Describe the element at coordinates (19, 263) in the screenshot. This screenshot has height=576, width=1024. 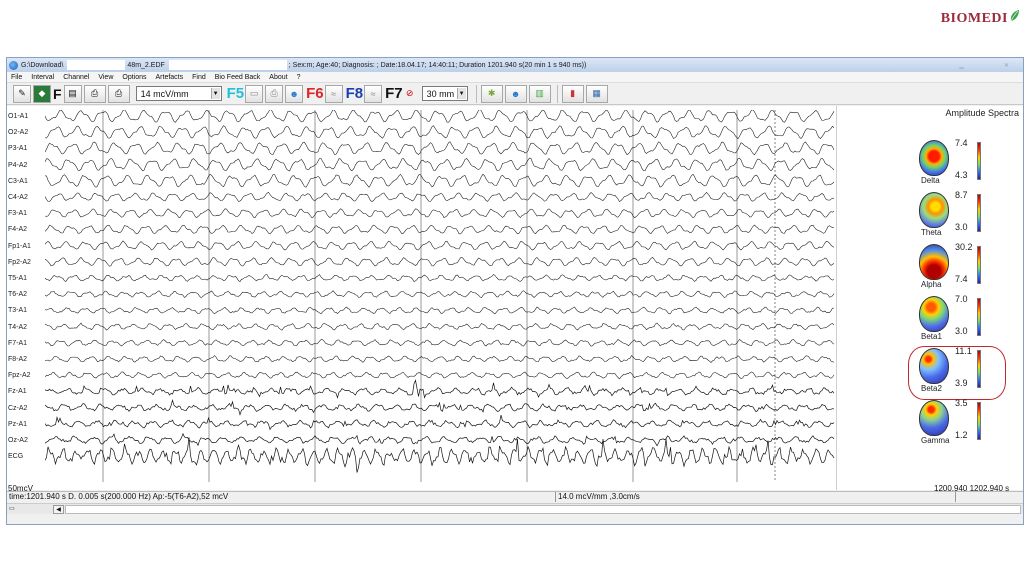
I see `channel-label: Fp2-A2` at that location.